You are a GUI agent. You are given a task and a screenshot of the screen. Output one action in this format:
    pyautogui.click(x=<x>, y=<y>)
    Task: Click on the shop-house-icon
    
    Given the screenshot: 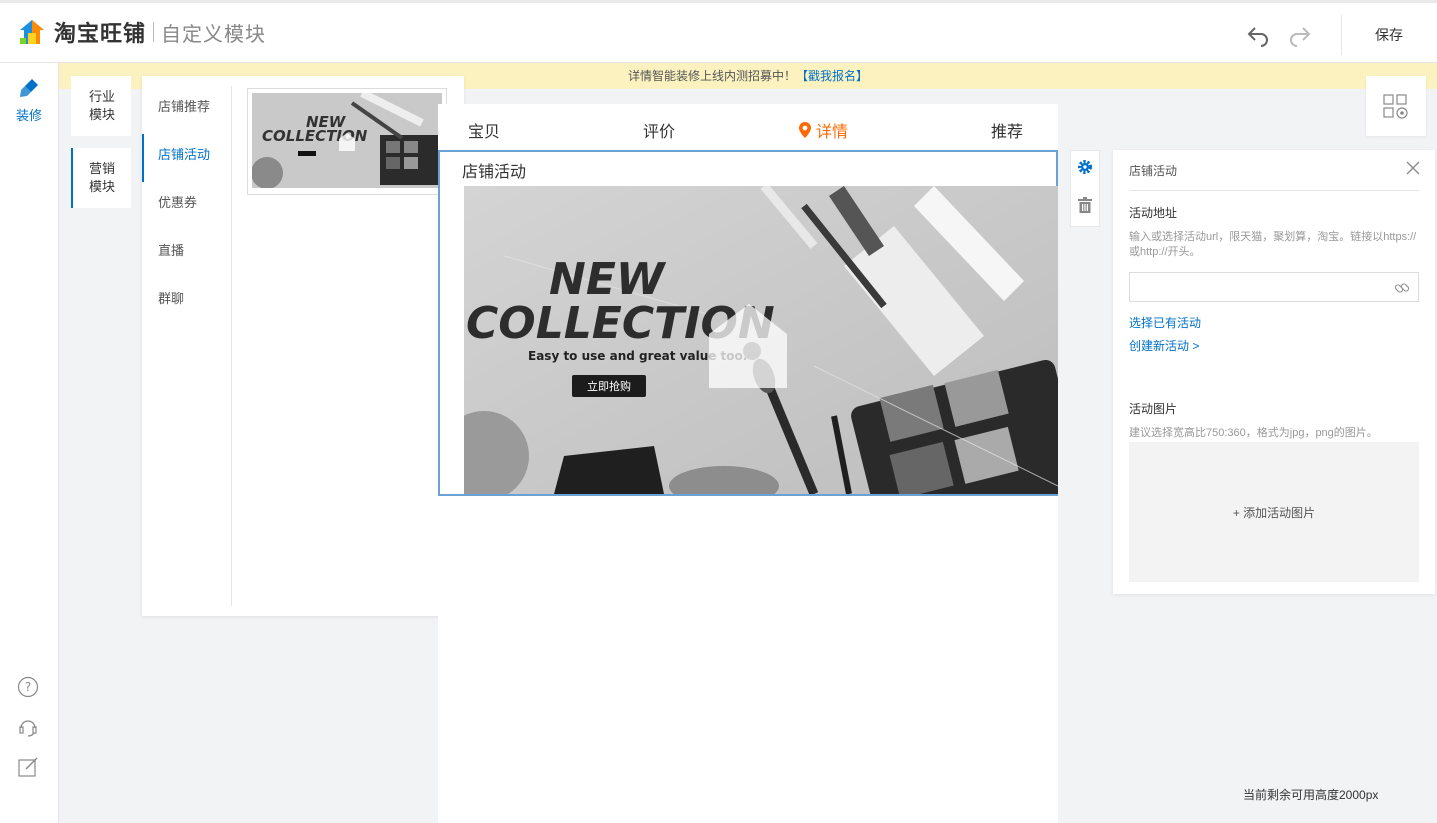 What is the action you would take?
    pyautogui.click(x=32, y=32)
    